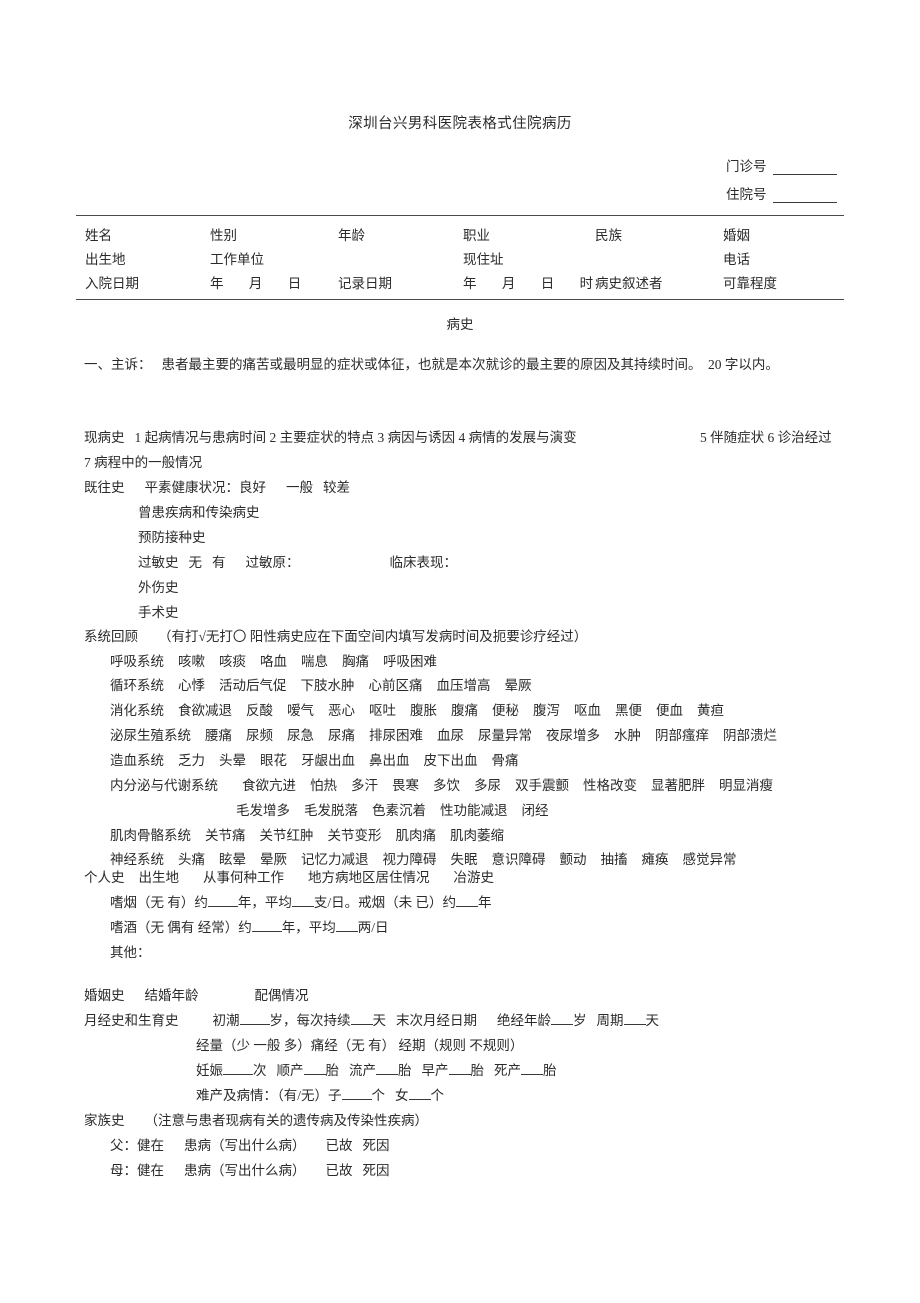 The width and height of the screenshot is (920, 1303). Describe the element at coordinates (628, 710) in the screenshot. I see `symptom: 黑便` at that location.